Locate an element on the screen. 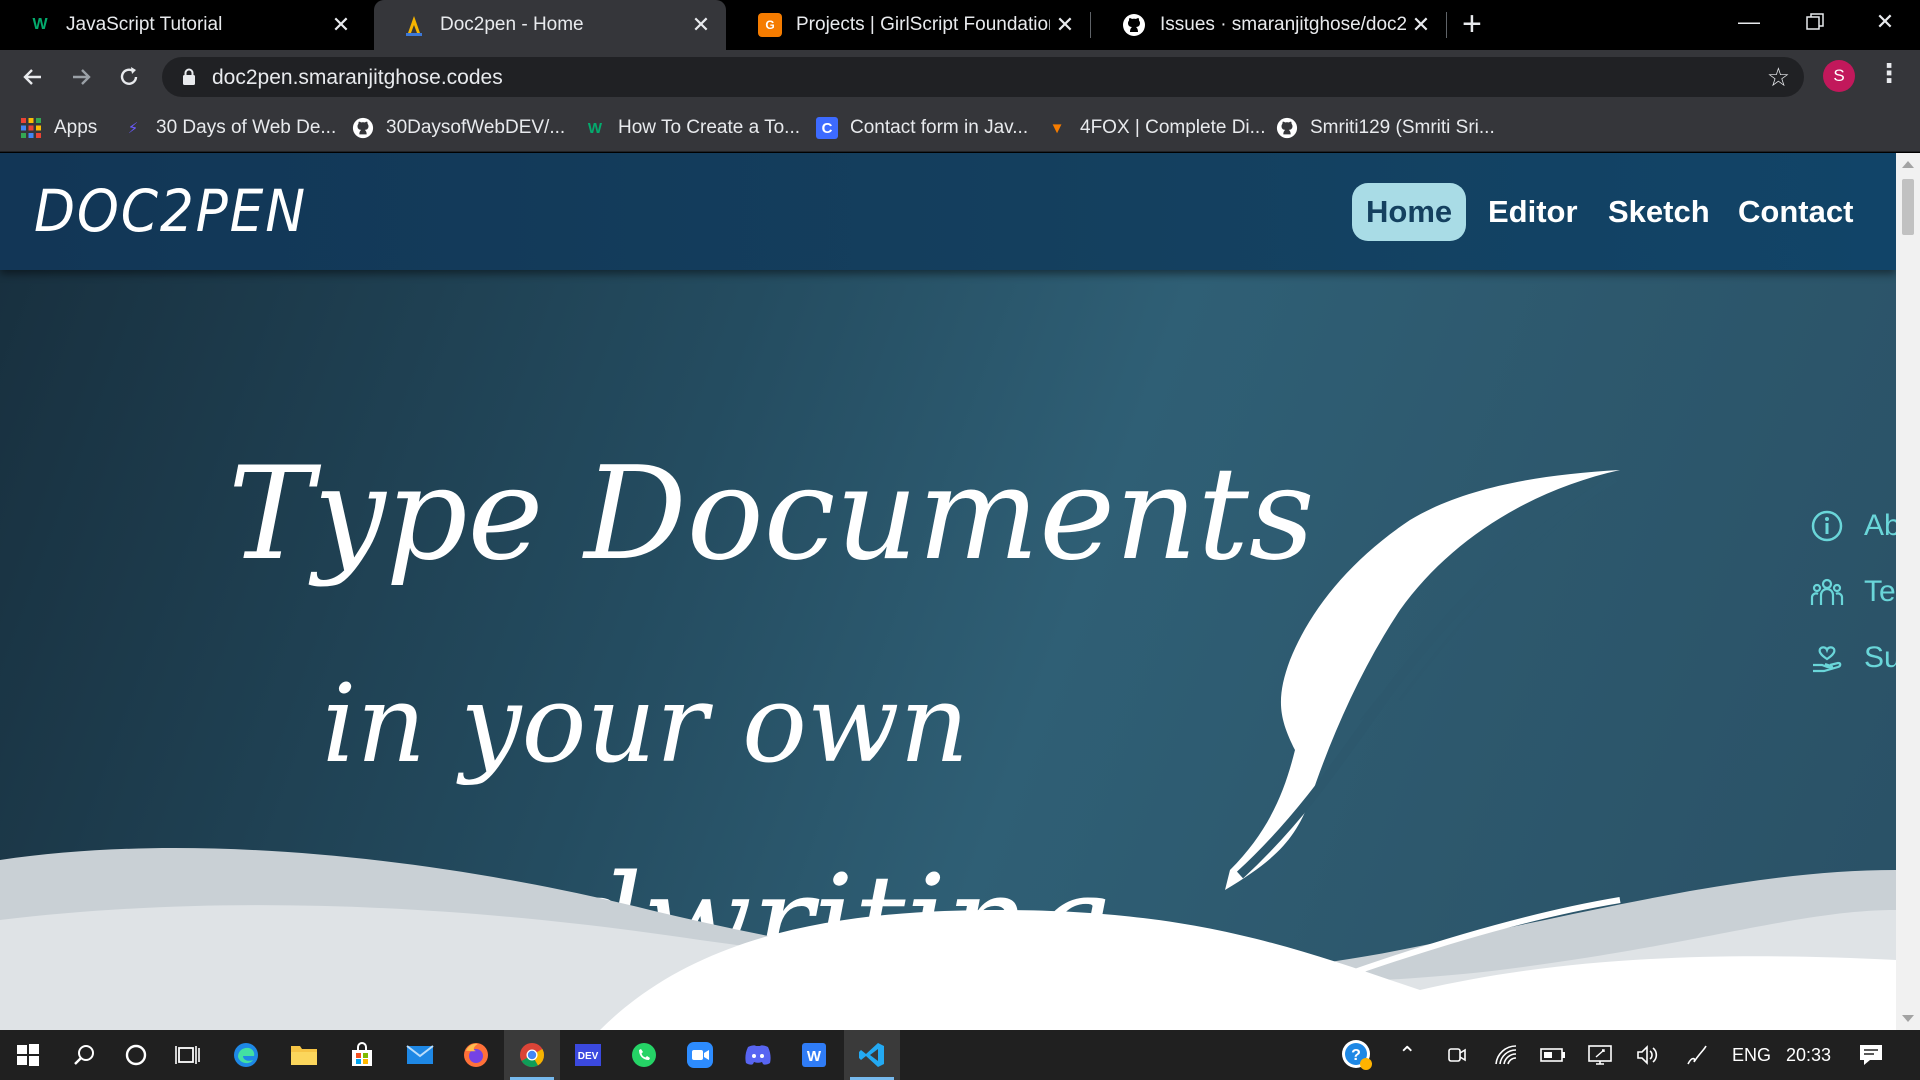 The height and width of the screenshot is (1080, 1920). restore-button is located at coordinates (1815, 22).